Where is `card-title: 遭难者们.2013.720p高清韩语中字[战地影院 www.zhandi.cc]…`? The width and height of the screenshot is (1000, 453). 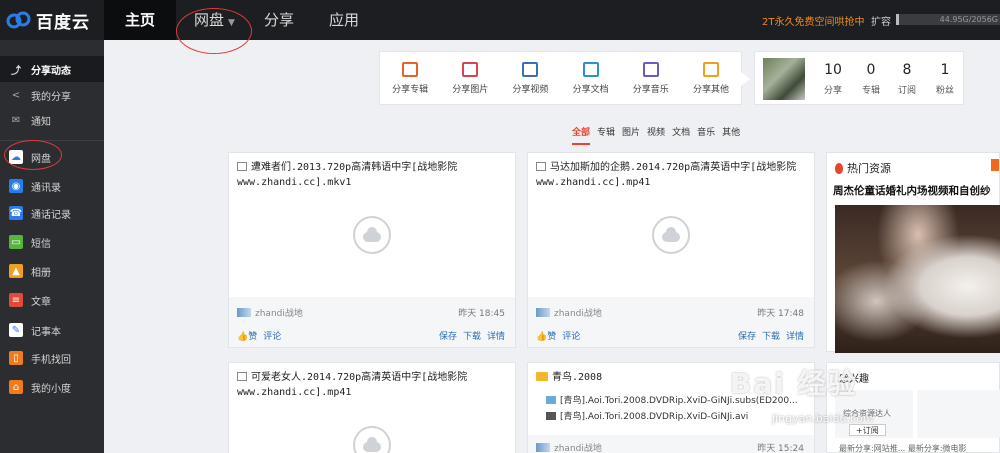
card-title: 遭难者们.2013.720p高清韩语中字[战地影院 www.zhandi.cc]… is located at coordinates (373, 175).